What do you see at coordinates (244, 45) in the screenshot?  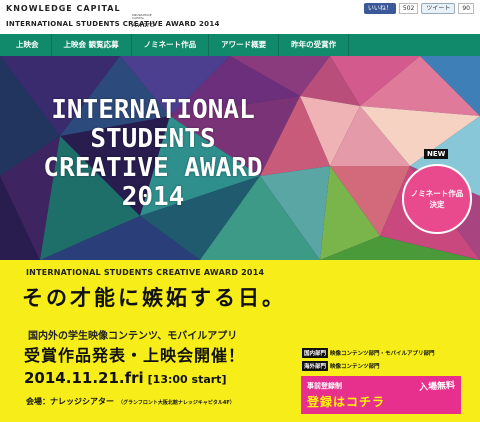 I see `nav-item-award-overview: アワード概要` at bounding box center [244, 45].